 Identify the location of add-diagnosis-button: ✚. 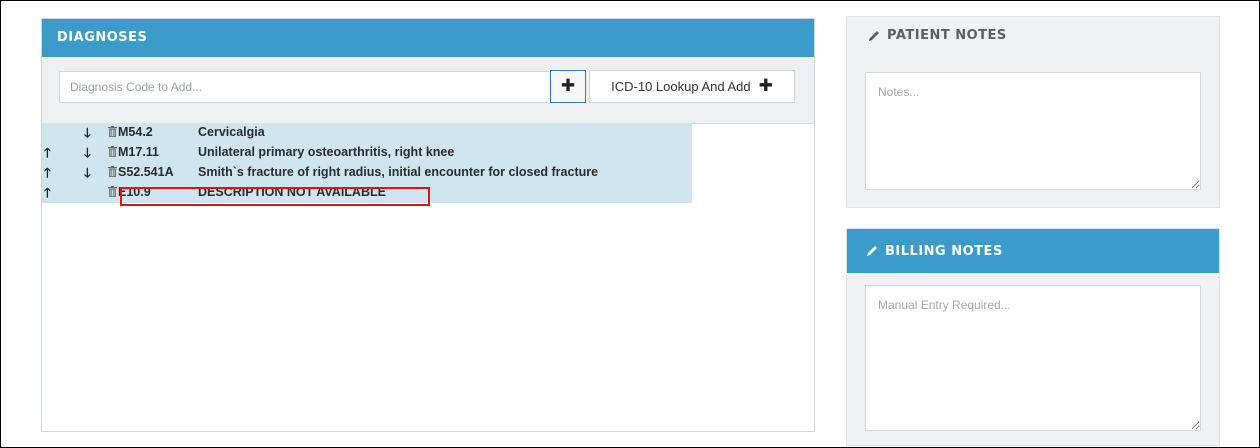
(568, 86).